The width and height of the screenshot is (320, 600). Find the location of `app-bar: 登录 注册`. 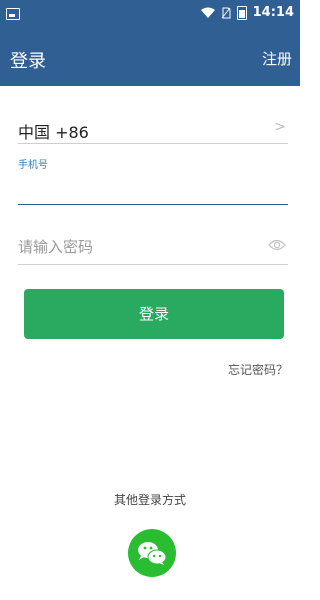

app-bar: 登录 注册 is located at coordinates (150, 58).